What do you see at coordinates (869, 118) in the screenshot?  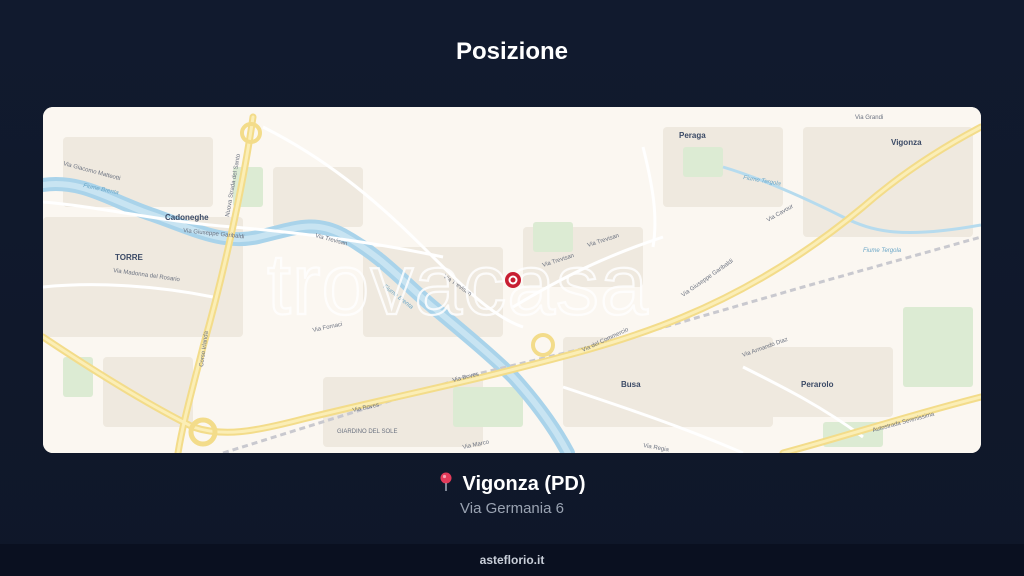 I see `road-label: Via Grandi` at bounding box center [869, 118].